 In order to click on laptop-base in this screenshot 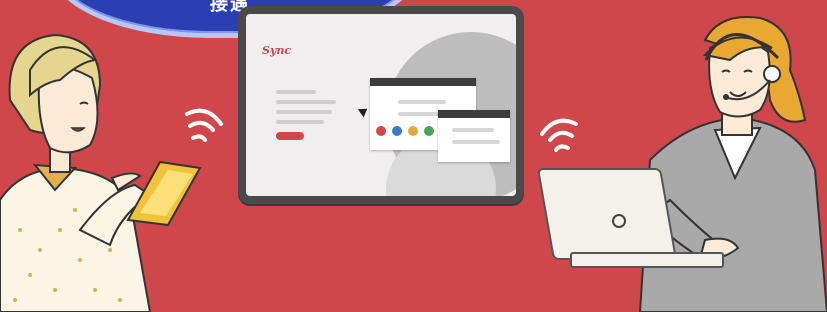, I will do `click(647, 260)`.